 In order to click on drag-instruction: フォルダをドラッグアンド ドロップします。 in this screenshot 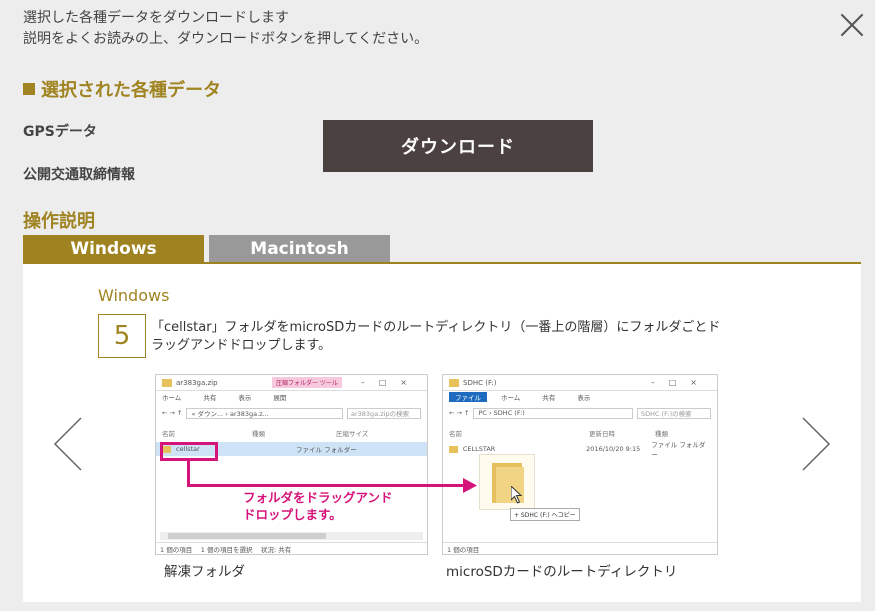, I will do `click(318, 506)`.